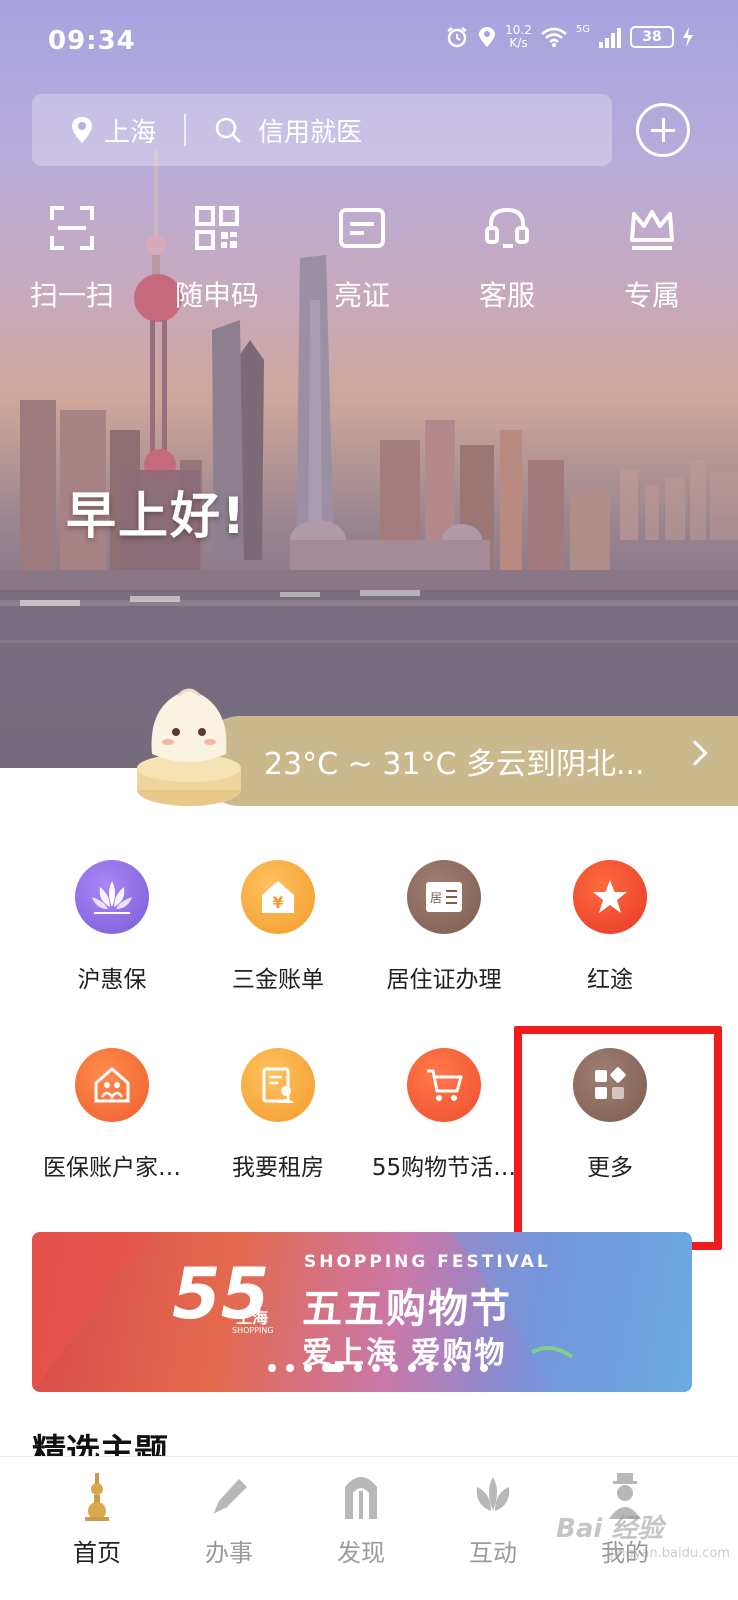 The width and height of the screenshot is (738, 1600). I want to click on service-sanjin-bill: ¥ 三金账单, so click(278, 927).